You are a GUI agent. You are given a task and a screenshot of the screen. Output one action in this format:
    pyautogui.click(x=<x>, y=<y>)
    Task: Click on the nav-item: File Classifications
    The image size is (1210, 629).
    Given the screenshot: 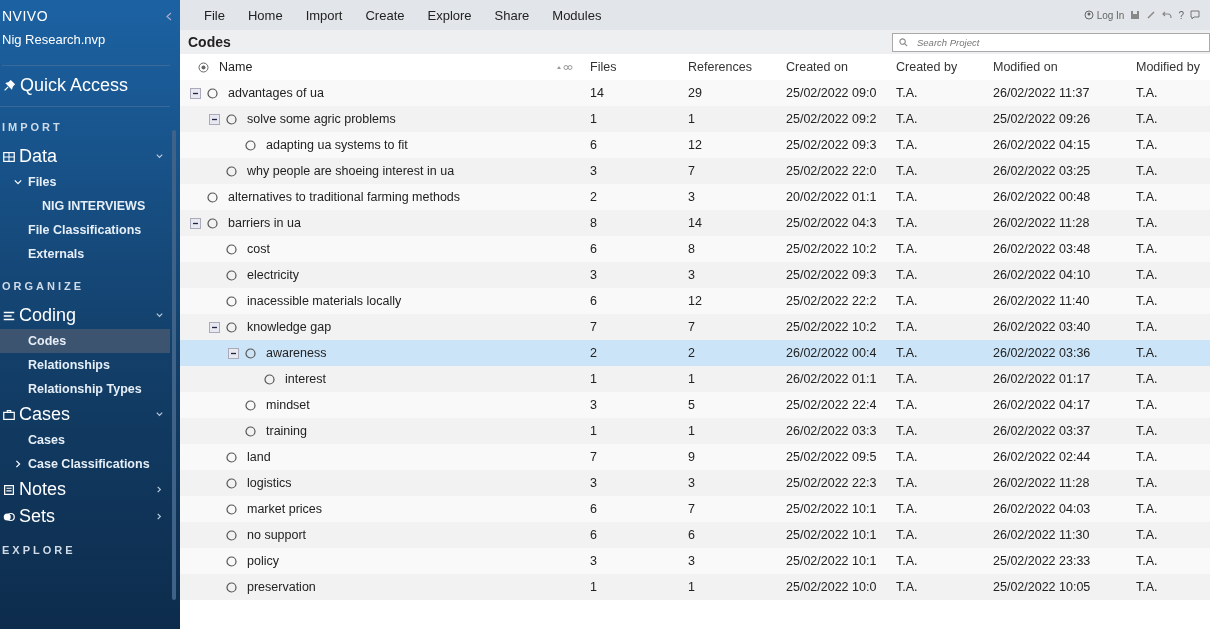 What is the action you would take?
    pyautogui.click(x=85, y=230)
    